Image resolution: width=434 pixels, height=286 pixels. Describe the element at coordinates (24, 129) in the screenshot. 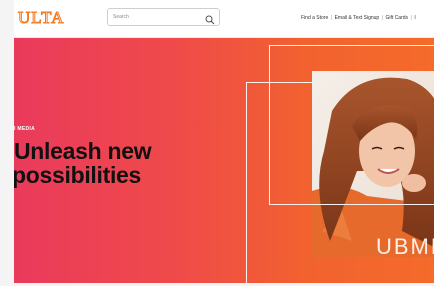

I see `hero-eyebrow: I MEDIA` at that location.